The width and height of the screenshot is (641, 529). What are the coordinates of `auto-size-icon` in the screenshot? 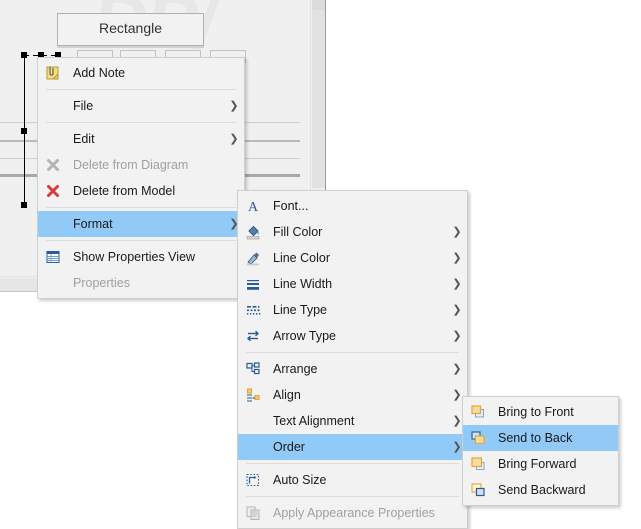 It's located at (253, 480).